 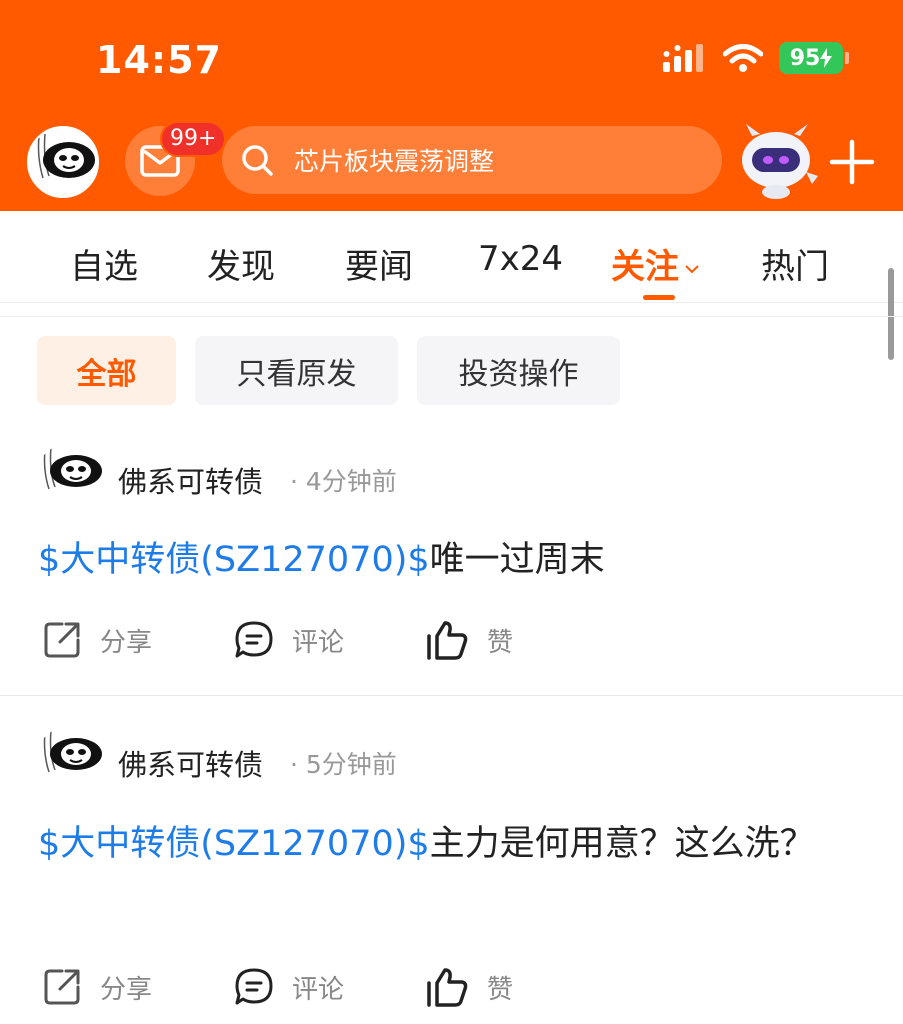 What do you see at coordinates (852, 162) in the screenshot?
I see `add-icon` at bounding box center [852, 162].